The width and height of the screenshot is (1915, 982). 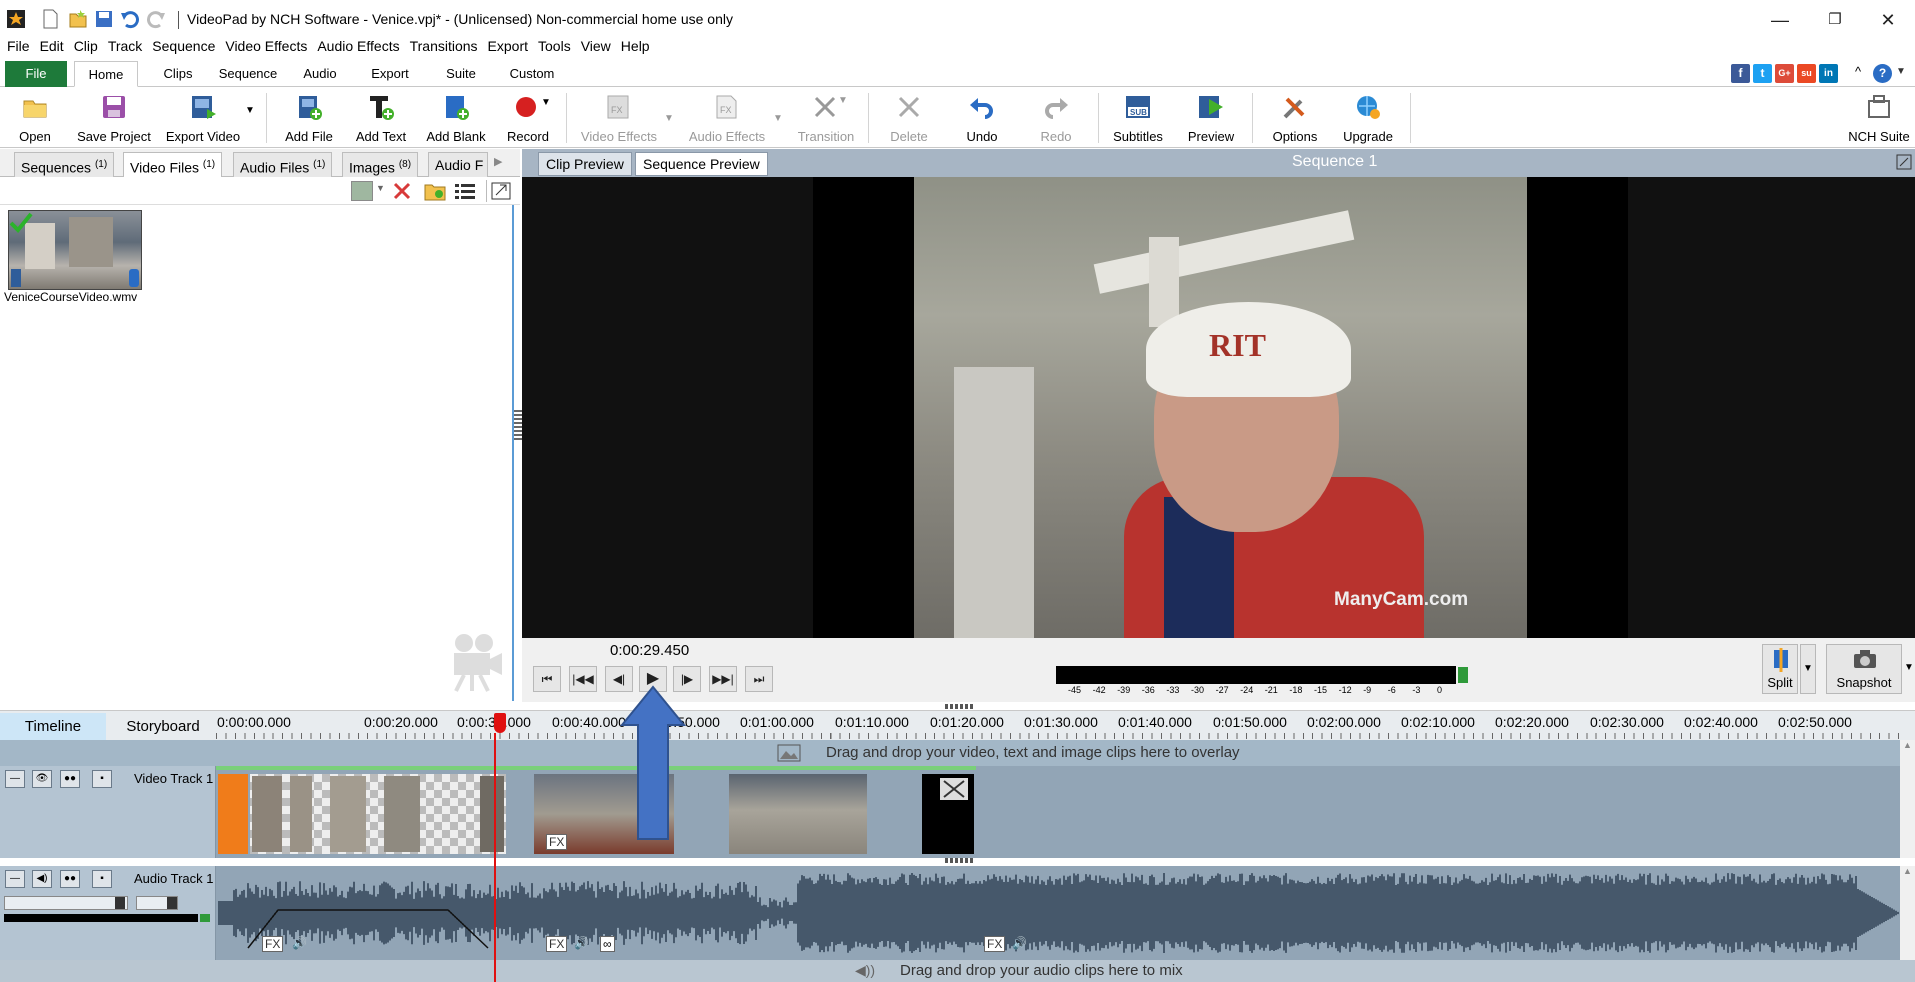 I want to click on track-people-icon: ●●, so click(x=70, y=879).